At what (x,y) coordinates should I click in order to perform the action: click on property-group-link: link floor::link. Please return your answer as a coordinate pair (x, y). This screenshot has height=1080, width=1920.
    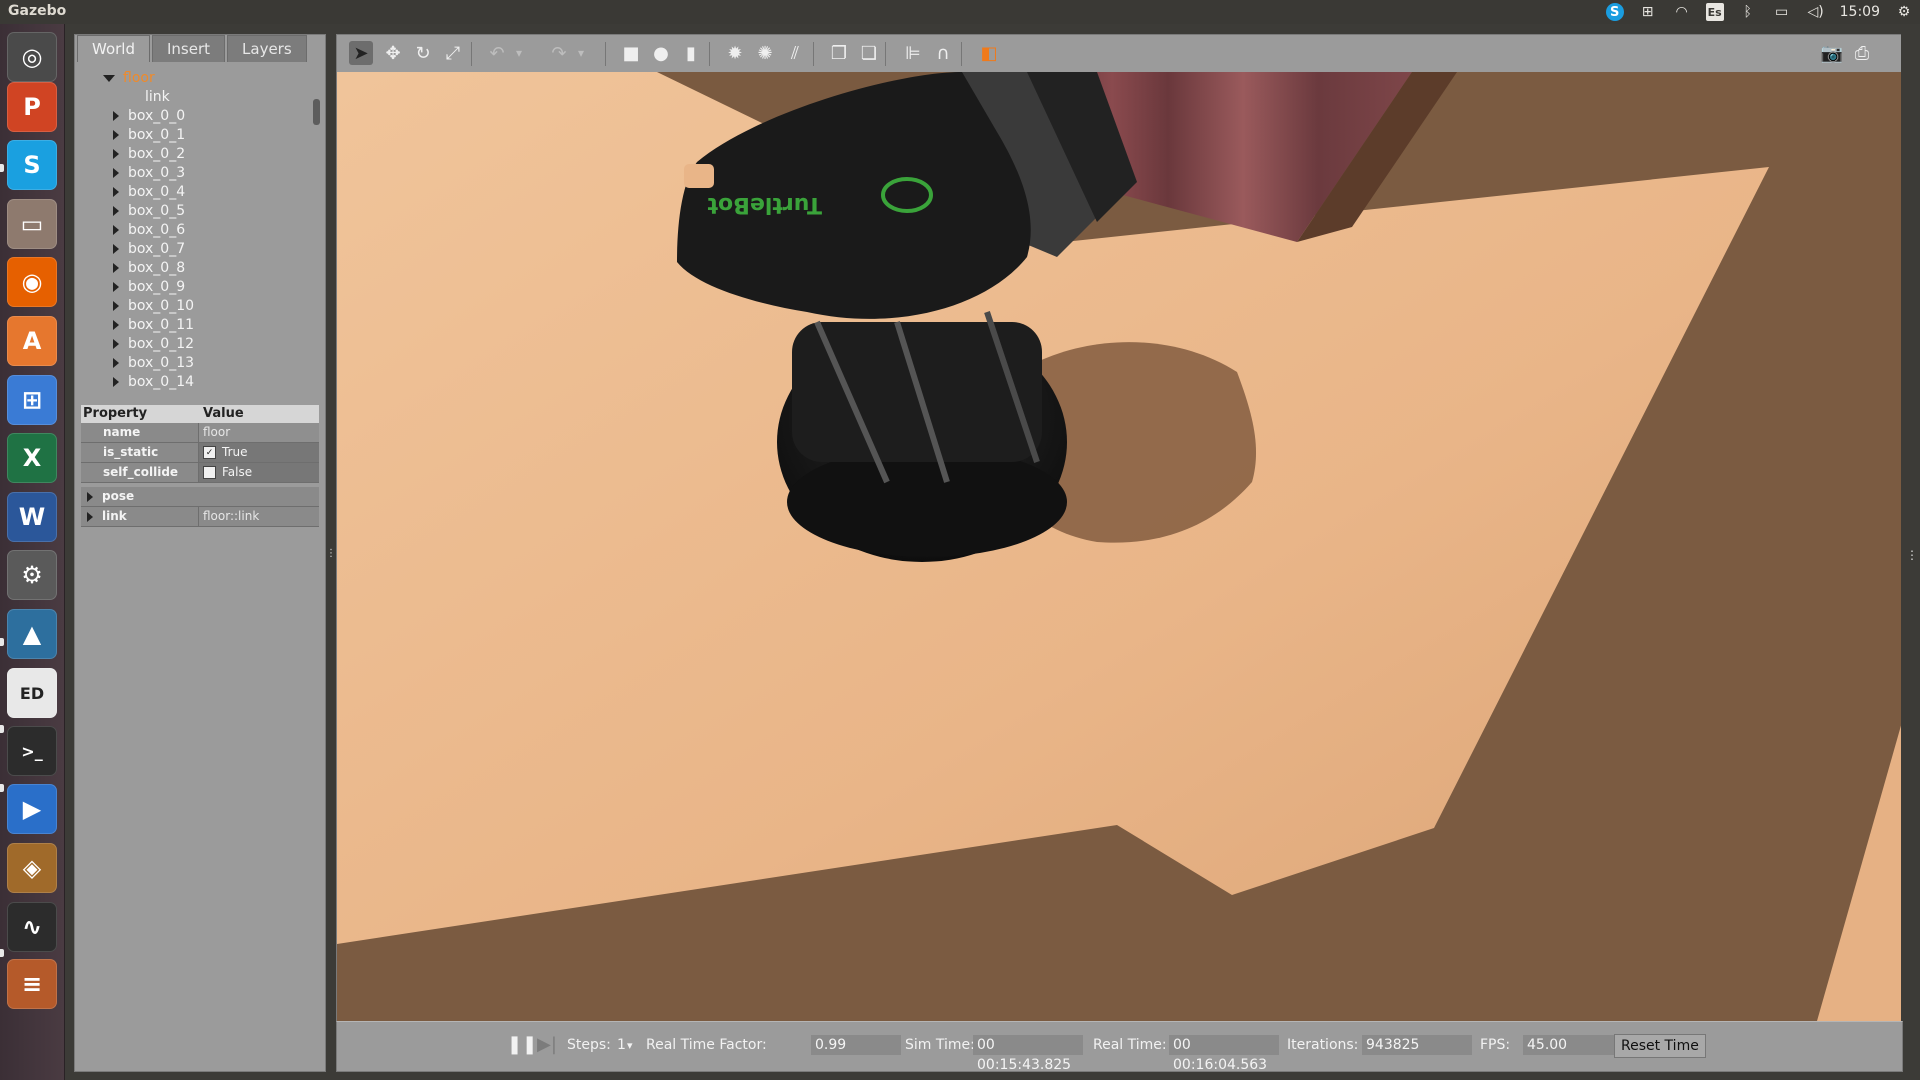
    Looking at the image, I should click on (200, 517).